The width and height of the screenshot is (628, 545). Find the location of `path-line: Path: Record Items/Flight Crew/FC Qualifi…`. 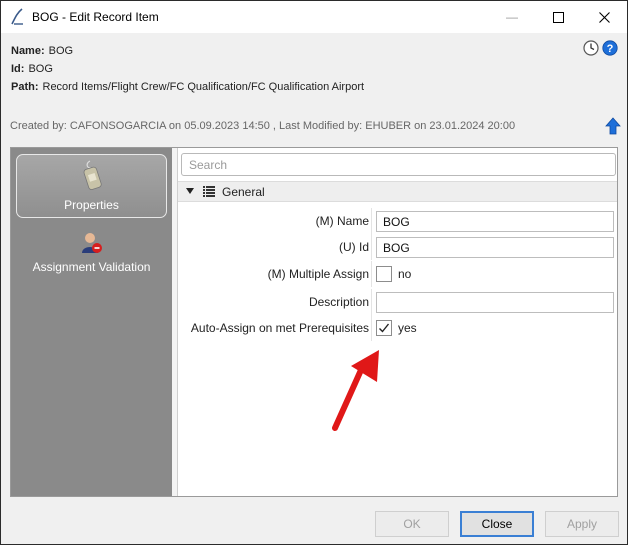

path-line: Path: Record Items/Flight Crew/FC Qualifi… is located at coordinates (188, 87).